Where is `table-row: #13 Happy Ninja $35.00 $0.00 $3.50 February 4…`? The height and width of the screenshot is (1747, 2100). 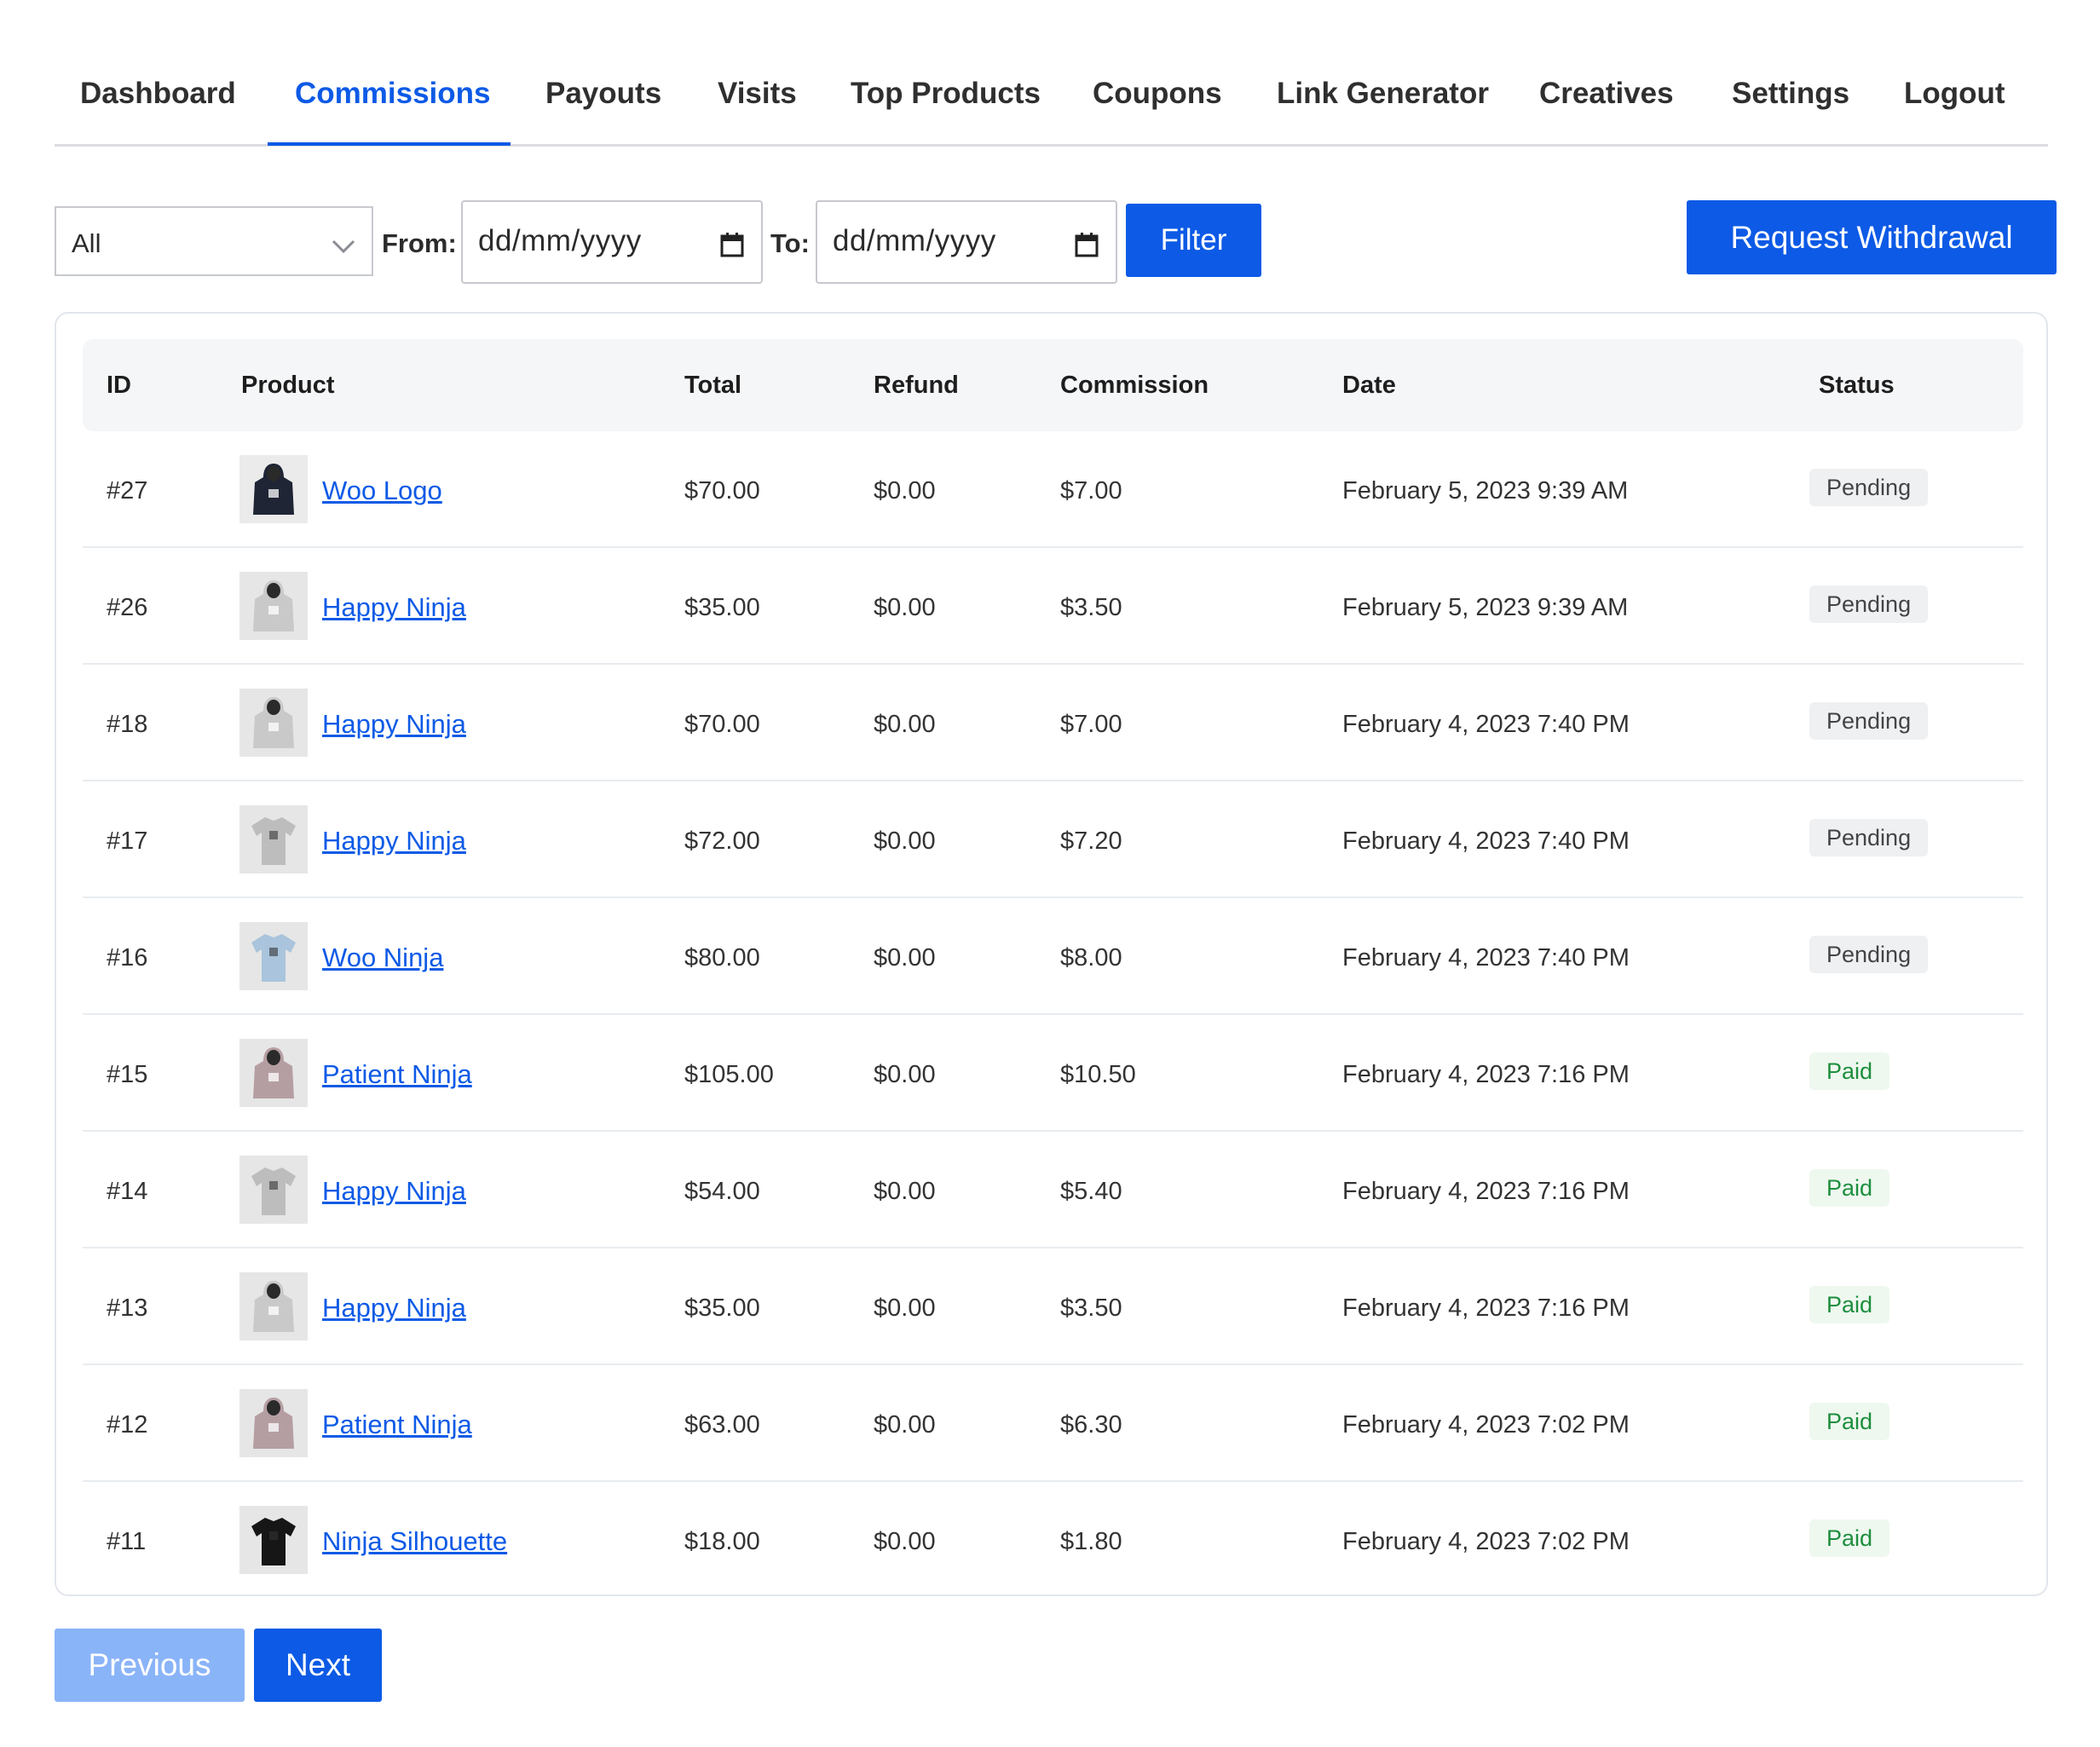 table-row: #13 Happy Ninja $35.00 $0.00 $3.50 February 4… is located at coordinates (1053, 1306).